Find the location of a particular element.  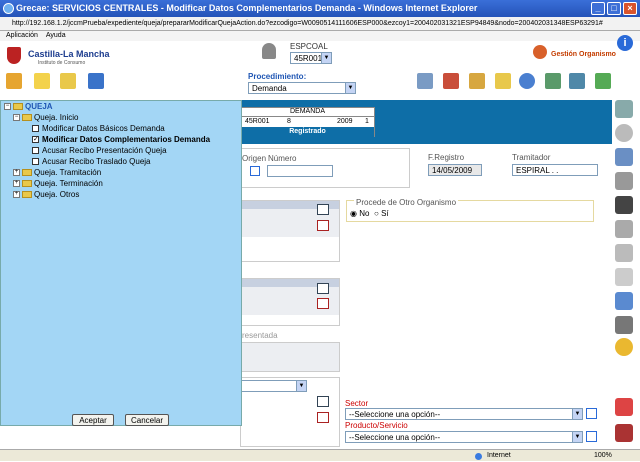

fregistro-field: 14/05/2009 is located at coordinates (455, 170).